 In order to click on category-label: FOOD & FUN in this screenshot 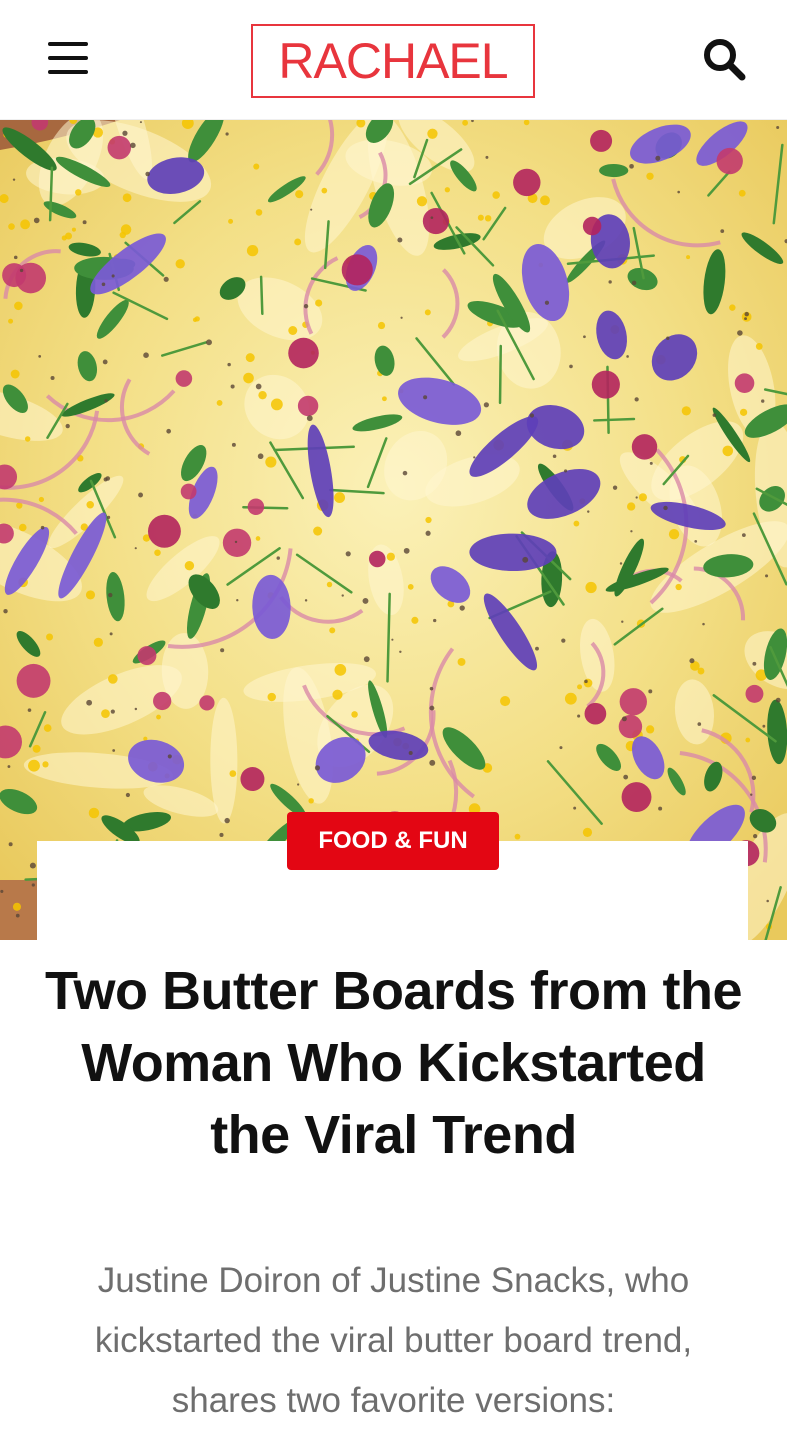, I will do `click(393, 840)`.